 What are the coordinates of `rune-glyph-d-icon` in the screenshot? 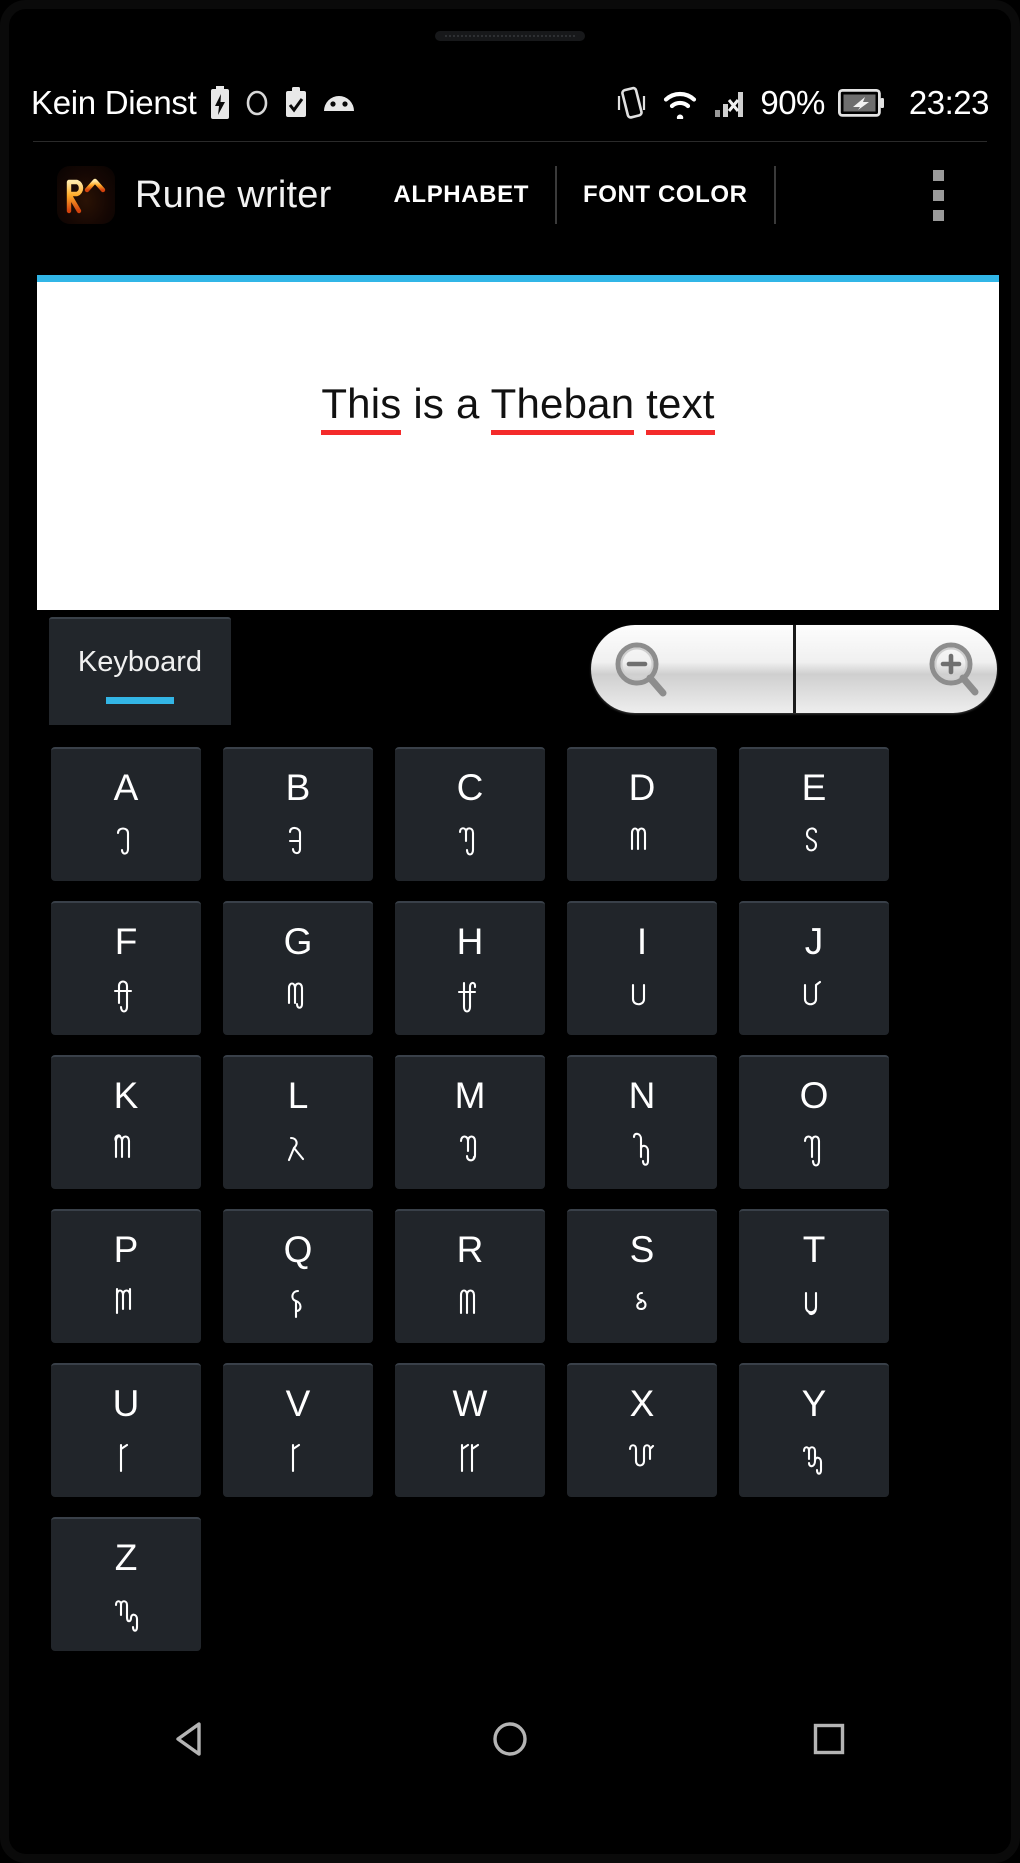 It's located at (638, 838).